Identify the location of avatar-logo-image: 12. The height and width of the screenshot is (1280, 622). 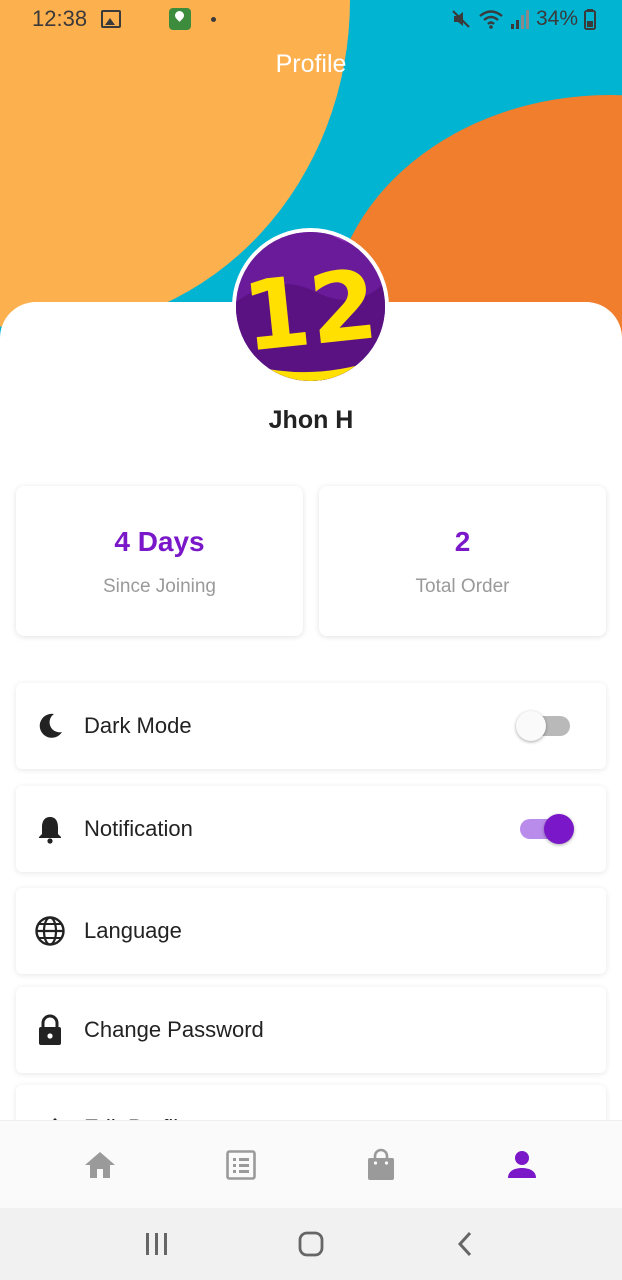
(310, 306).